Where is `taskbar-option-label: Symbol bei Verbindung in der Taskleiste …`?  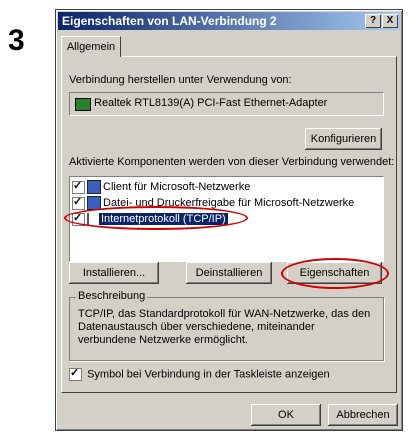
taskbar-option-label: Symbol bei Verbindung in der Taskleiste … is located at coordinates (208, 374).